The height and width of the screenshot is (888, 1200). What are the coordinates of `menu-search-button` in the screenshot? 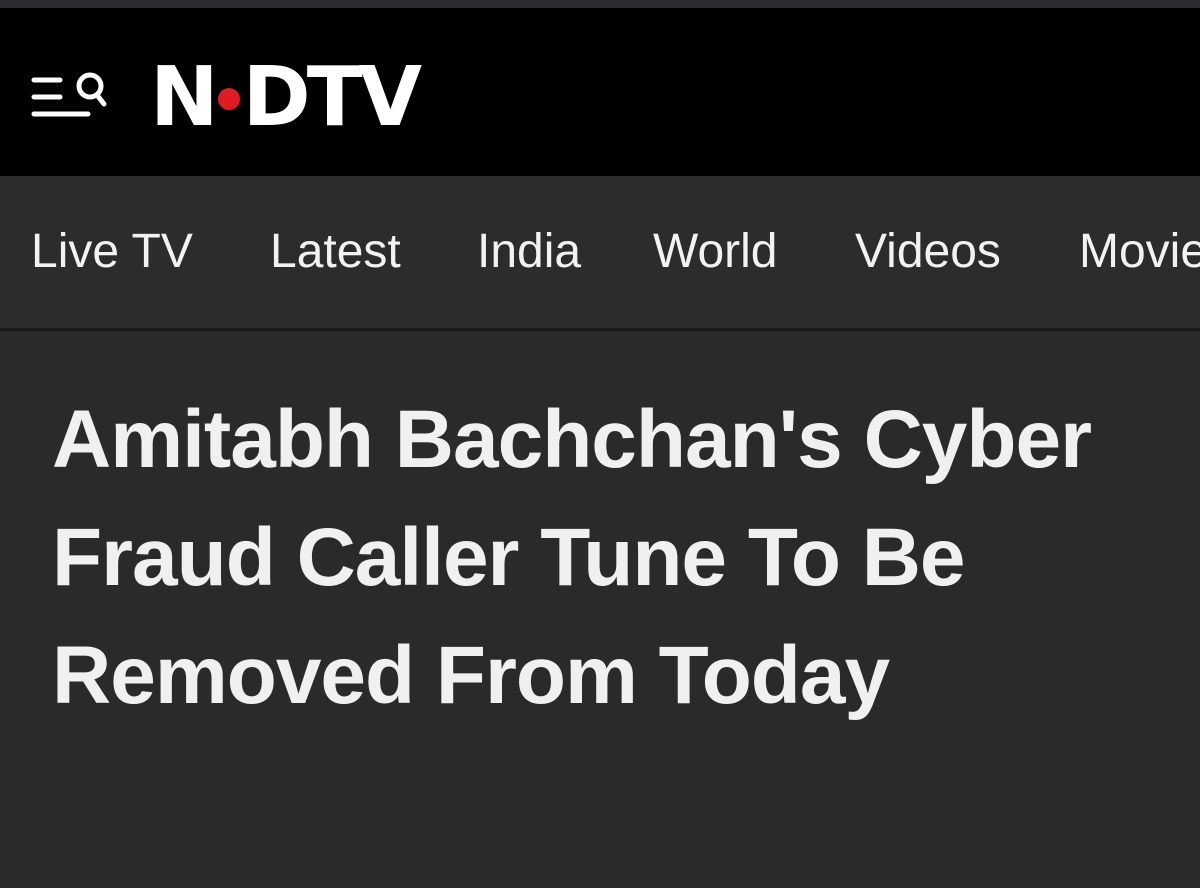 It's located at (71, 97).